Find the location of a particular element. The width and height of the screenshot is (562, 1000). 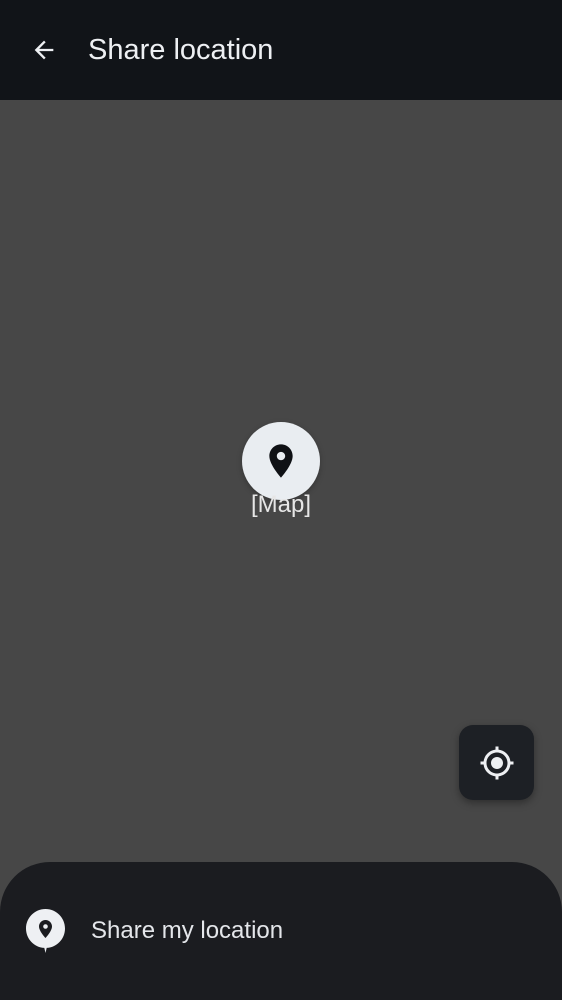

map-pin-icon is located at coordinates (281, 461).